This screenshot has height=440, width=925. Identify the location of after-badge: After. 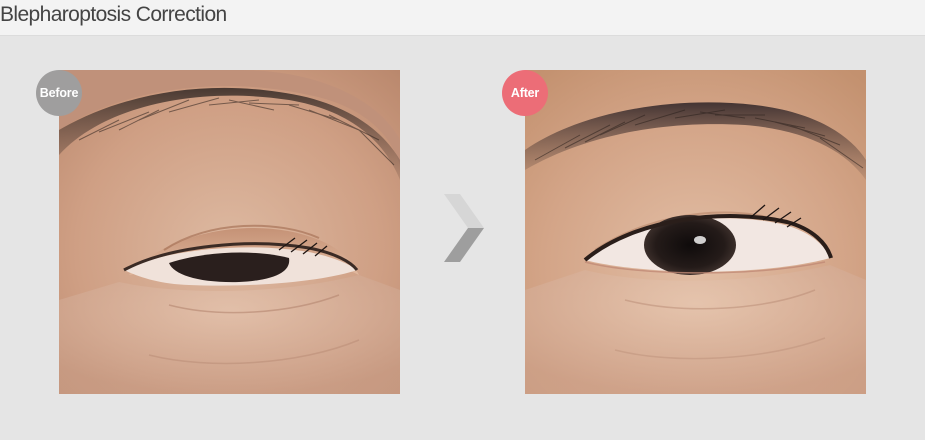
(525, 93).